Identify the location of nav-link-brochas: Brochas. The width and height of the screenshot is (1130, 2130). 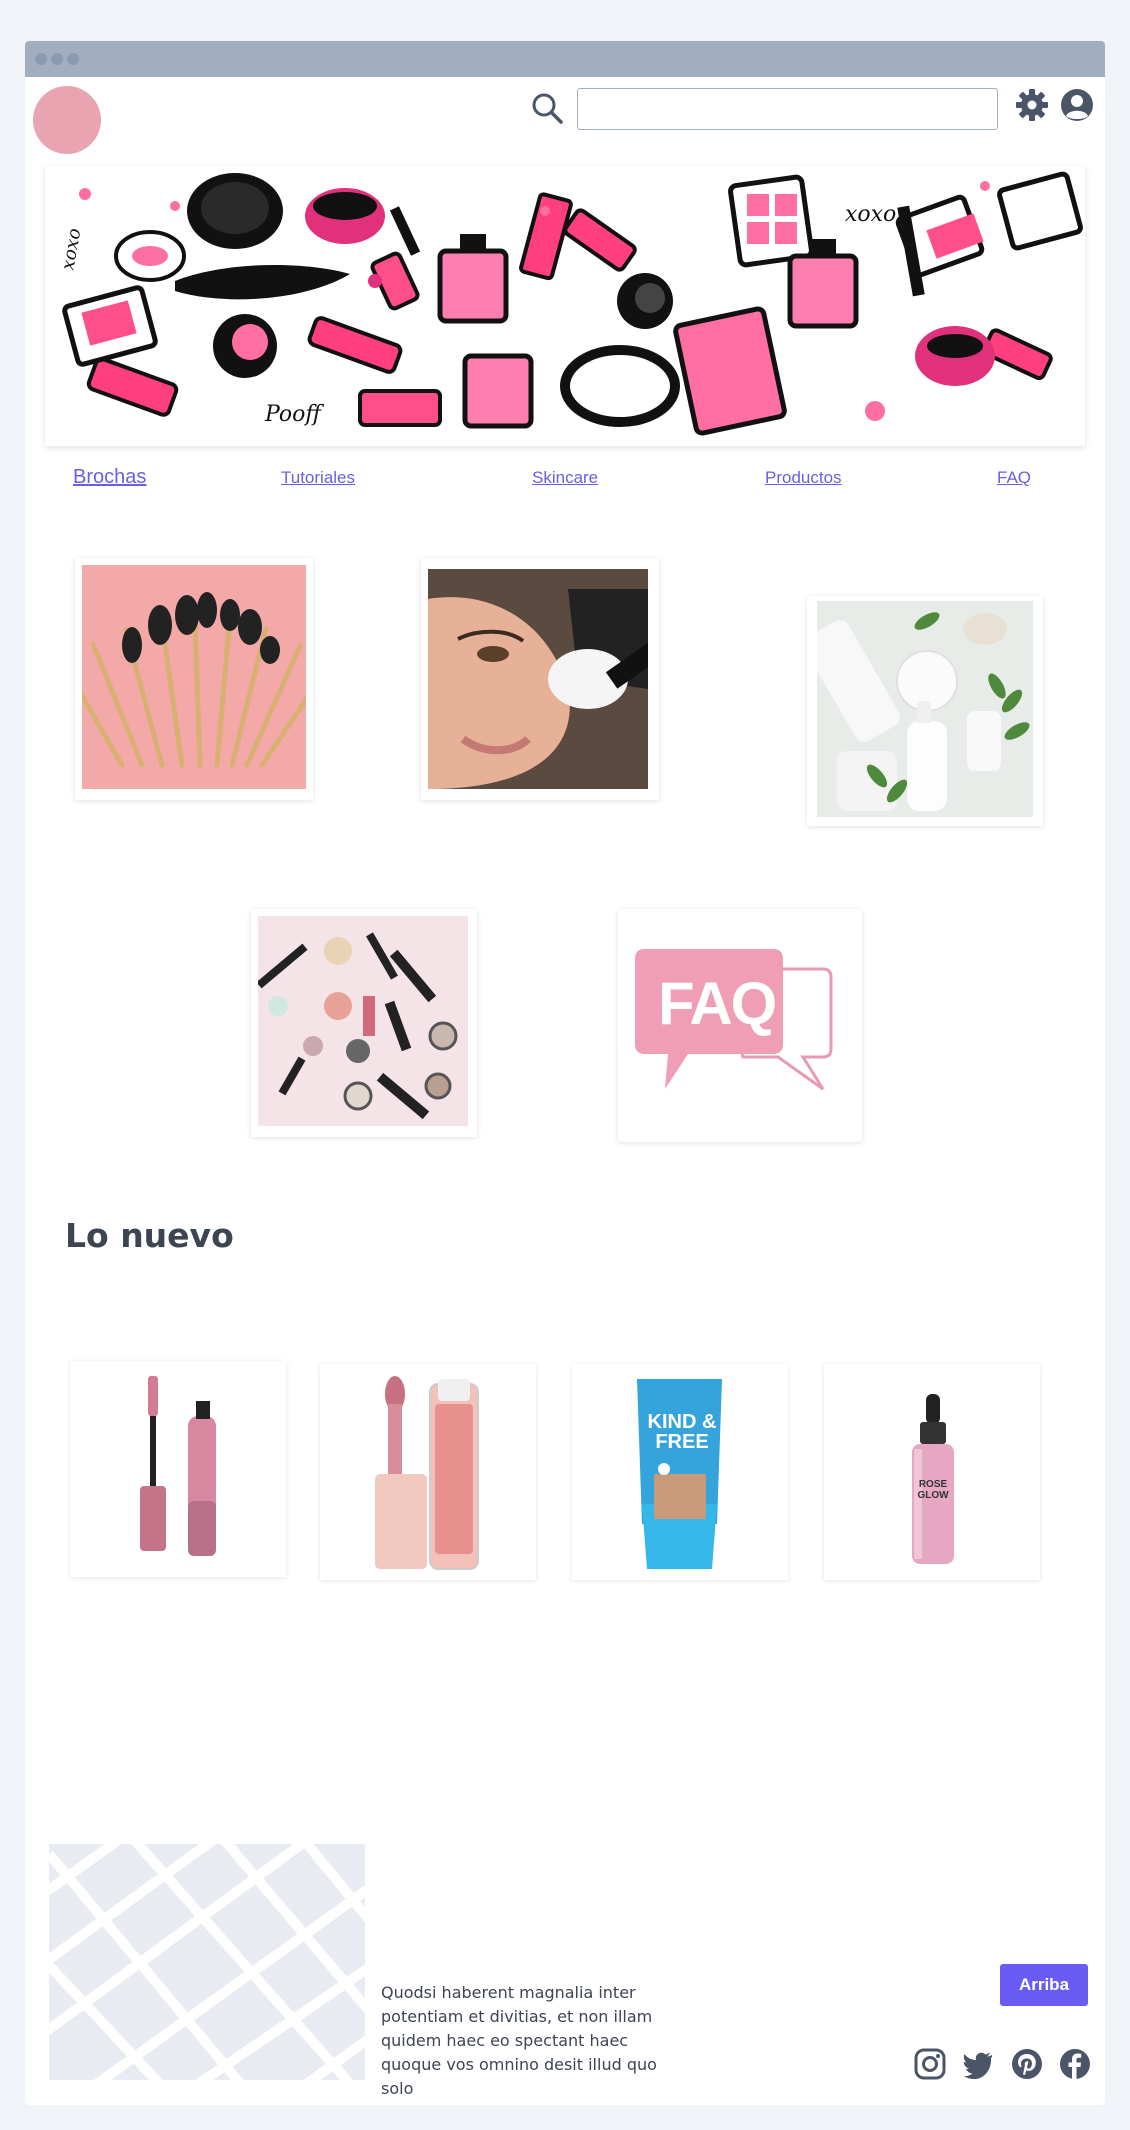
(109, 477).